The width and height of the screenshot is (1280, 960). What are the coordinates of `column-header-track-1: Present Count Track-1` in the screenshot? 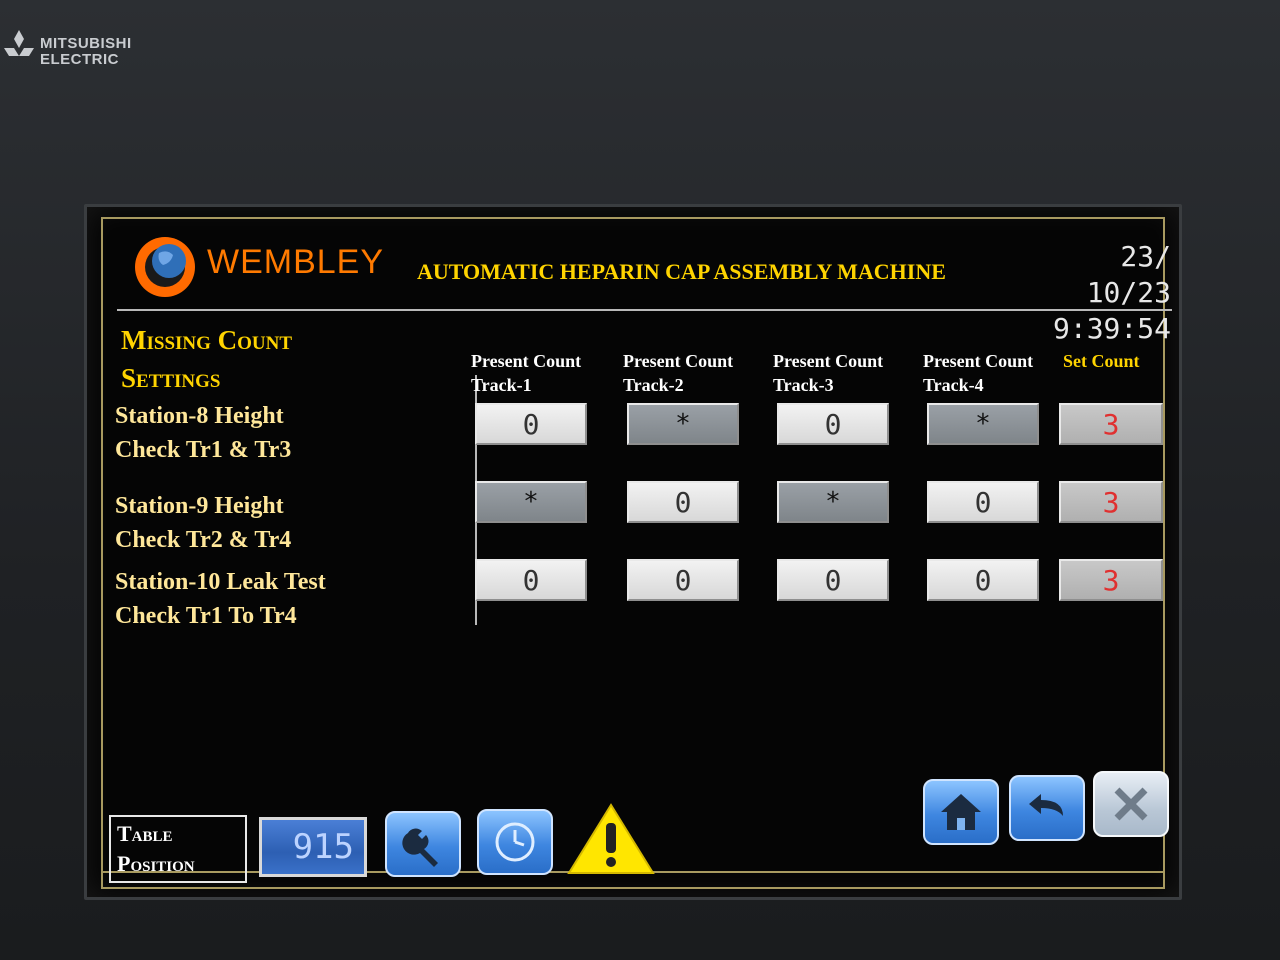 It's located at (526, 373).